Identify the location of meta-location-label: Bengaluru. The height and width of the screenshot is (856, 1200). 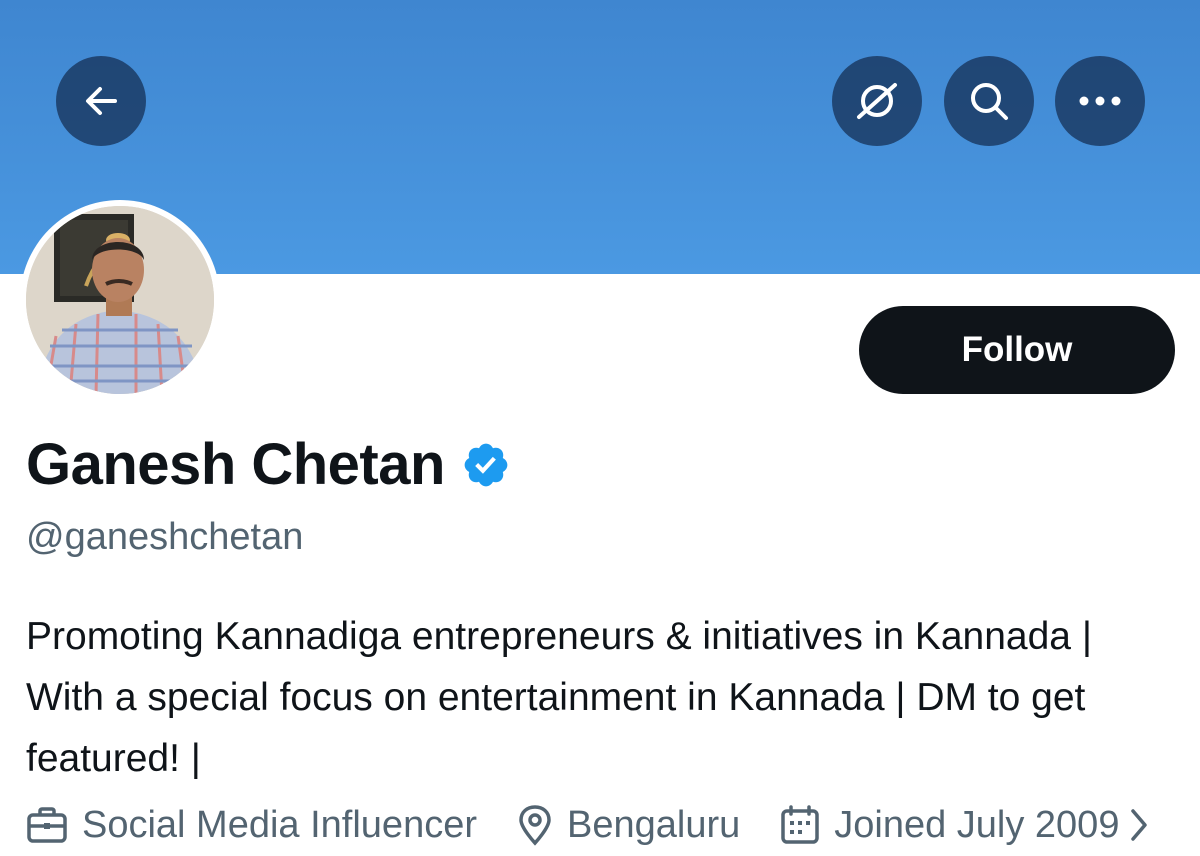
(654, 825).